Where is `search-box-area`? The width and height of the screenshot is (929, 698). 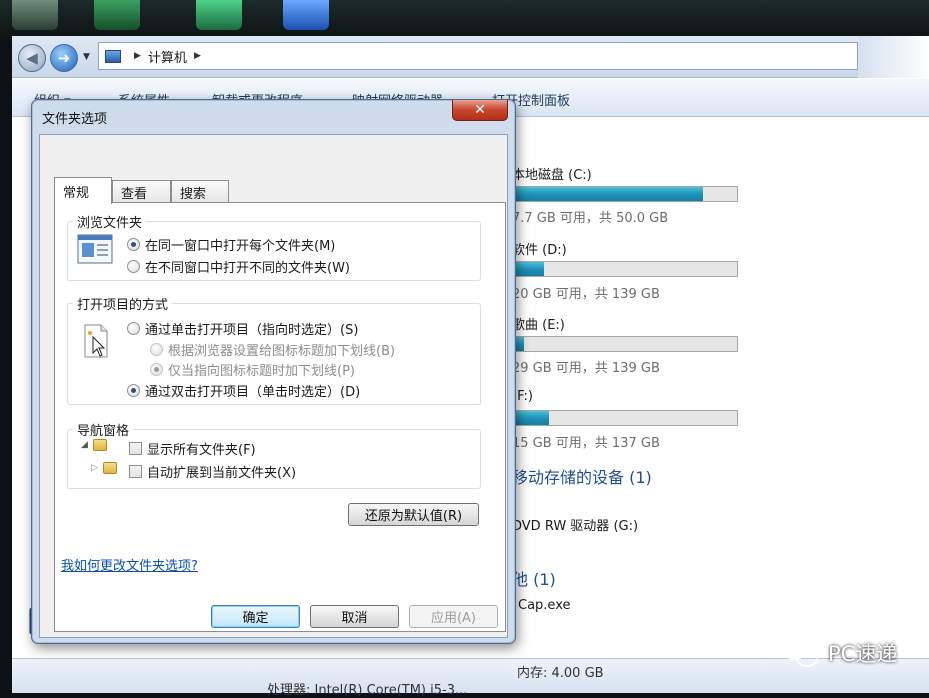 search-box-area is located at coordinates (893, 57).